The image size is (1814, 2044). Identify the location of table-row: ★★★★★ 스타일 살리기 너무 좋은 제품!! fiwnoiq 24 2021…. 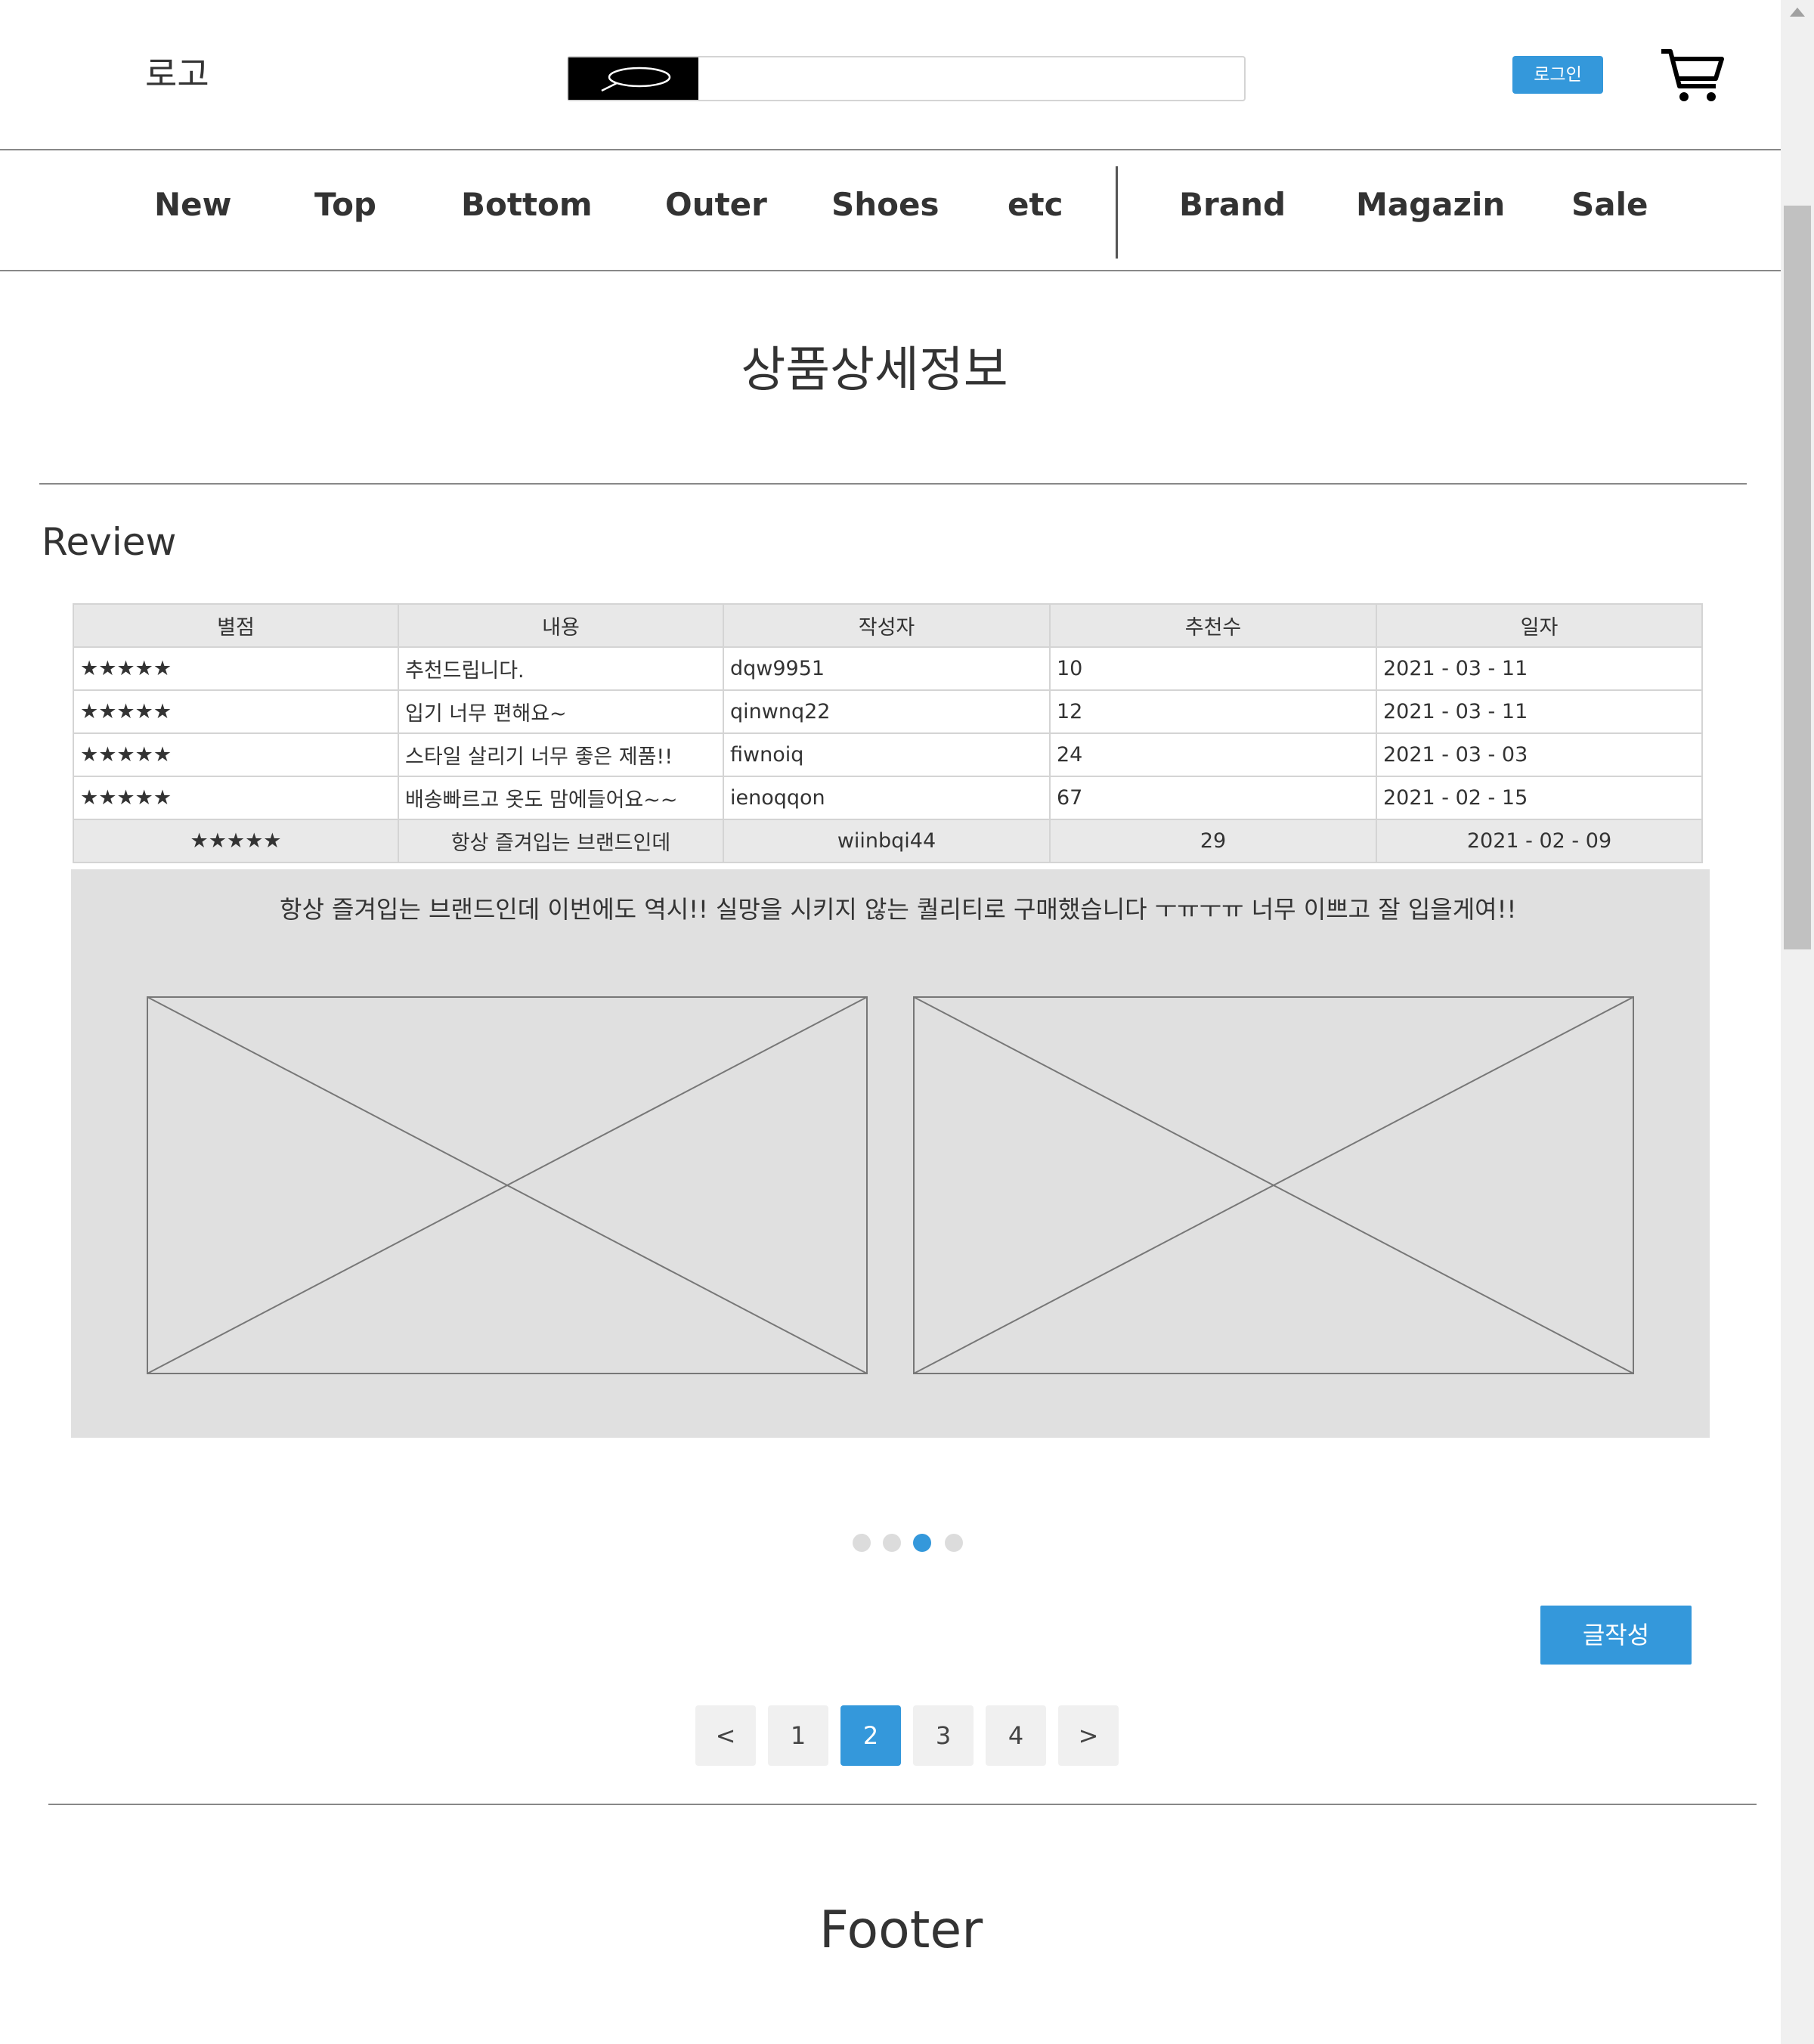
(888, 754).